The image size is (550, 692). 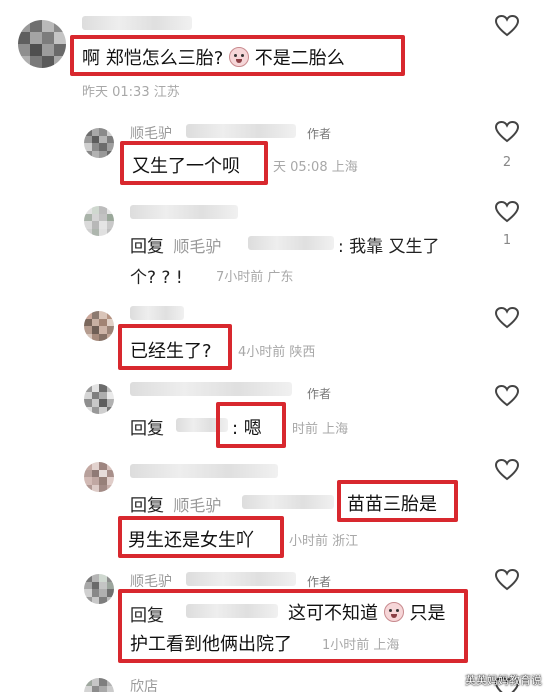 What do you see at coordinates (153, 58) in the screenshot?
I see `comment-text-part: 啊 郑恺怎么三胎?` at bounding box center [153, 58].